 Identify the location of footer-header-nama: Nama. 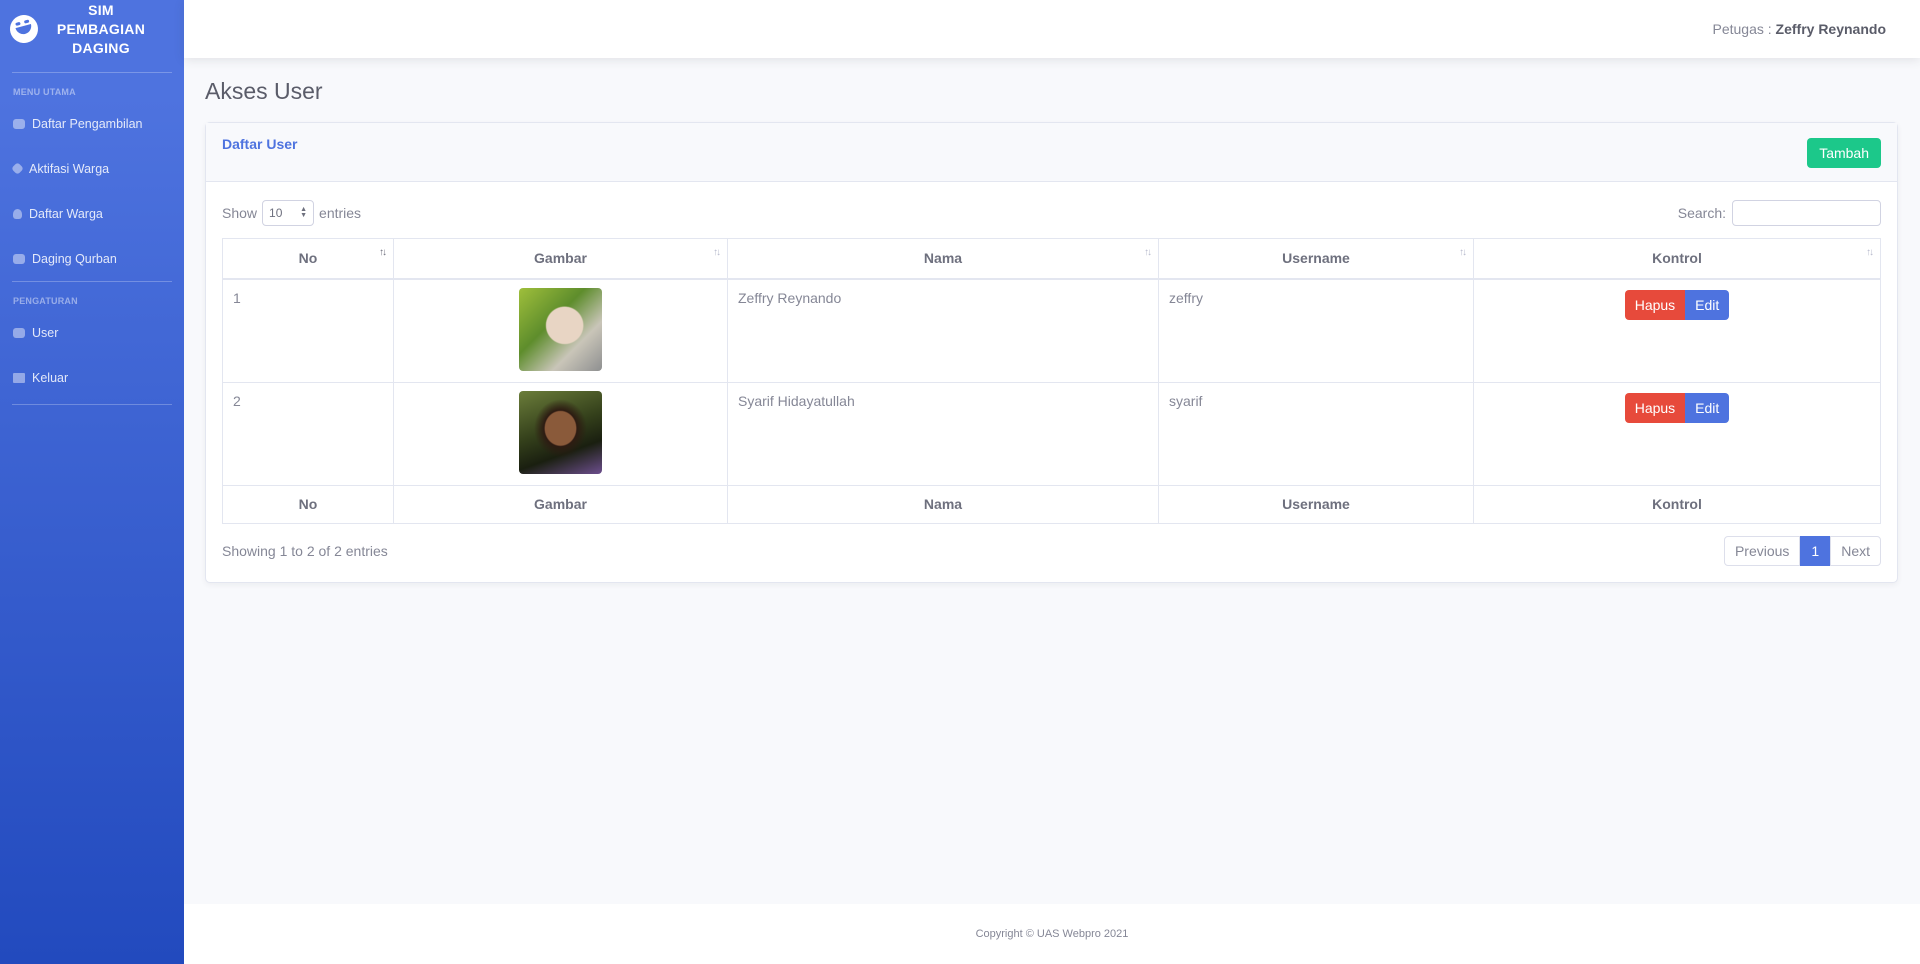
(943, 504).